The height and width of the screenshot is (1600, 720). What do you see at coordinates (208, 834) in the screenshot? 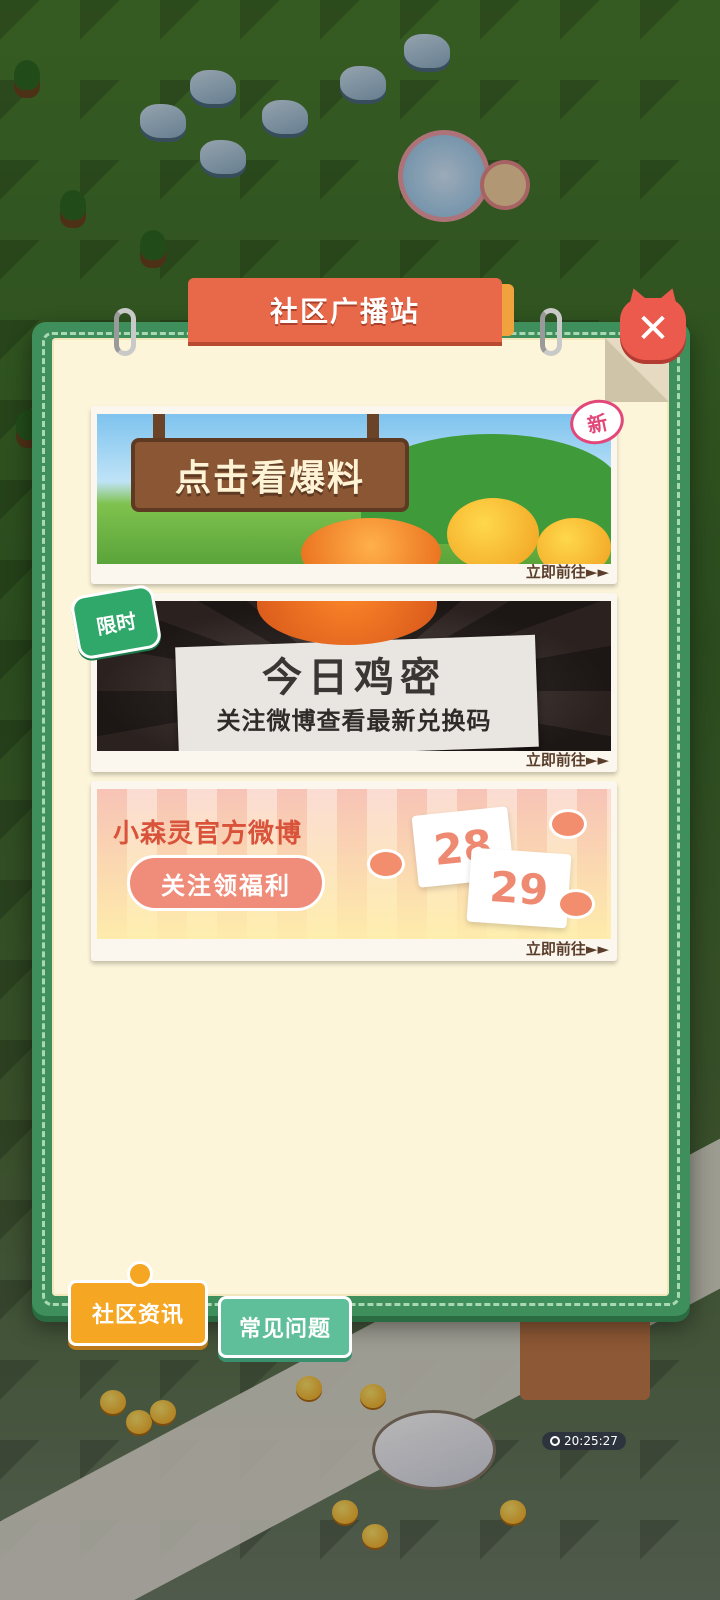
I see `weibo-title: 小森灵官方微博` at bounding box center [208, 834].